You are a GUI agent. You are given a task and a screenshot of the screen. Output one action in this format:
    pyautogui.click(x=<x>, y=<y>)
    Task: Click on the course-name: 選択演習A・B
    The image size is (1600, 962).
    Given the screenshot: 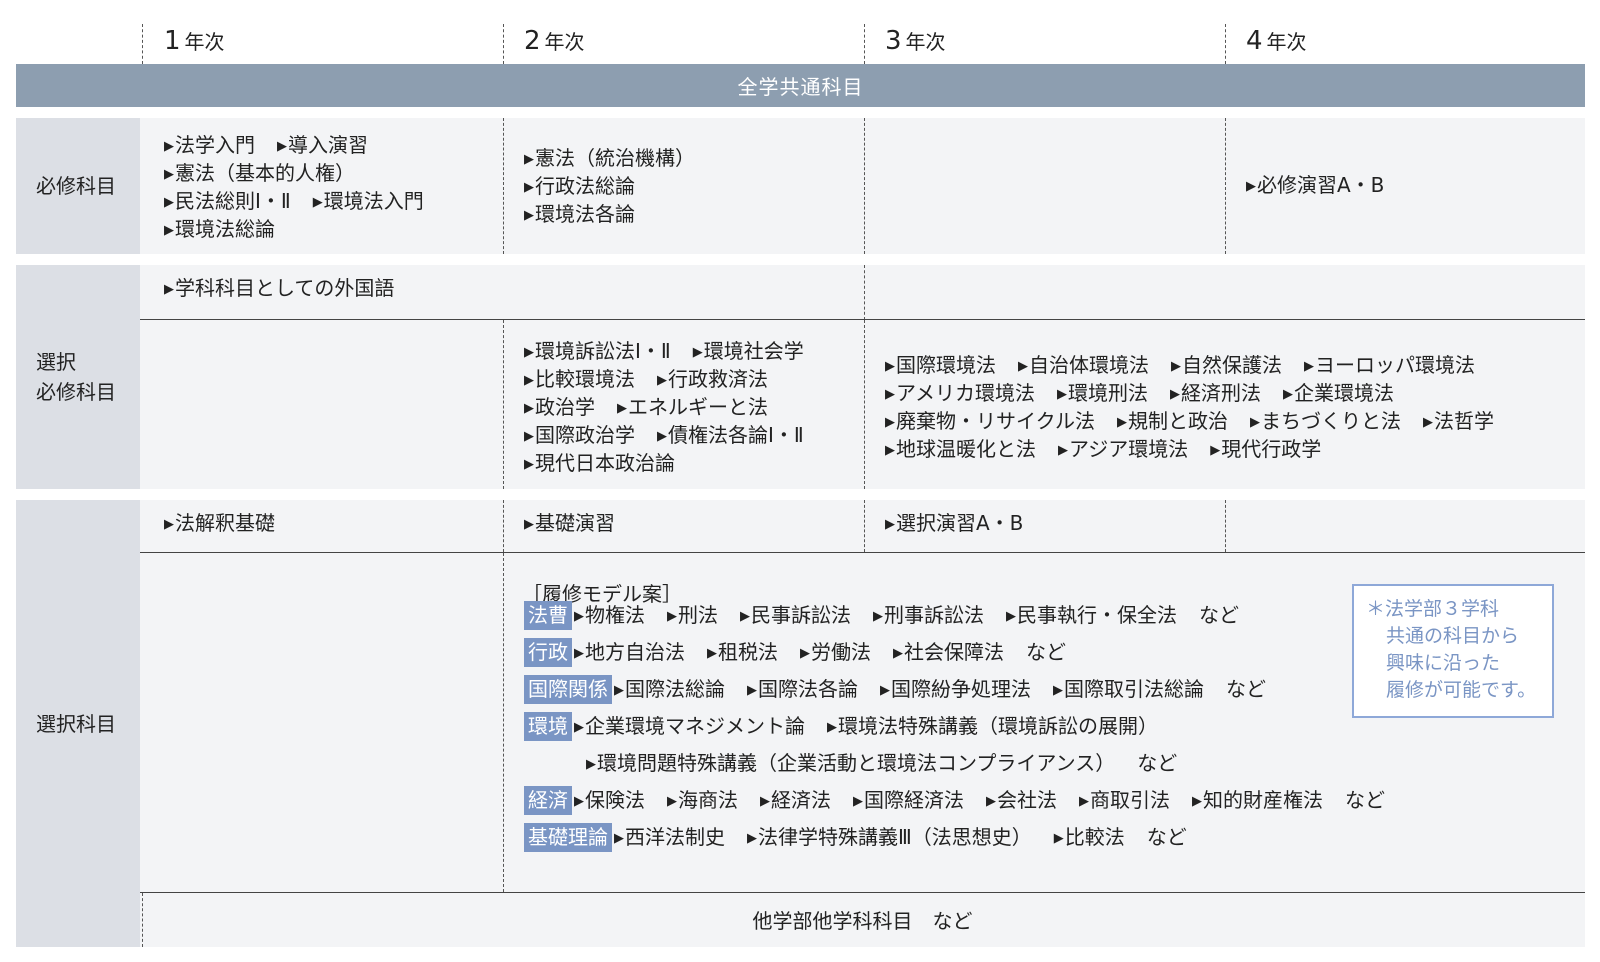 What is the action you would take?
    pyautogui.click(x=960, y=523)
    